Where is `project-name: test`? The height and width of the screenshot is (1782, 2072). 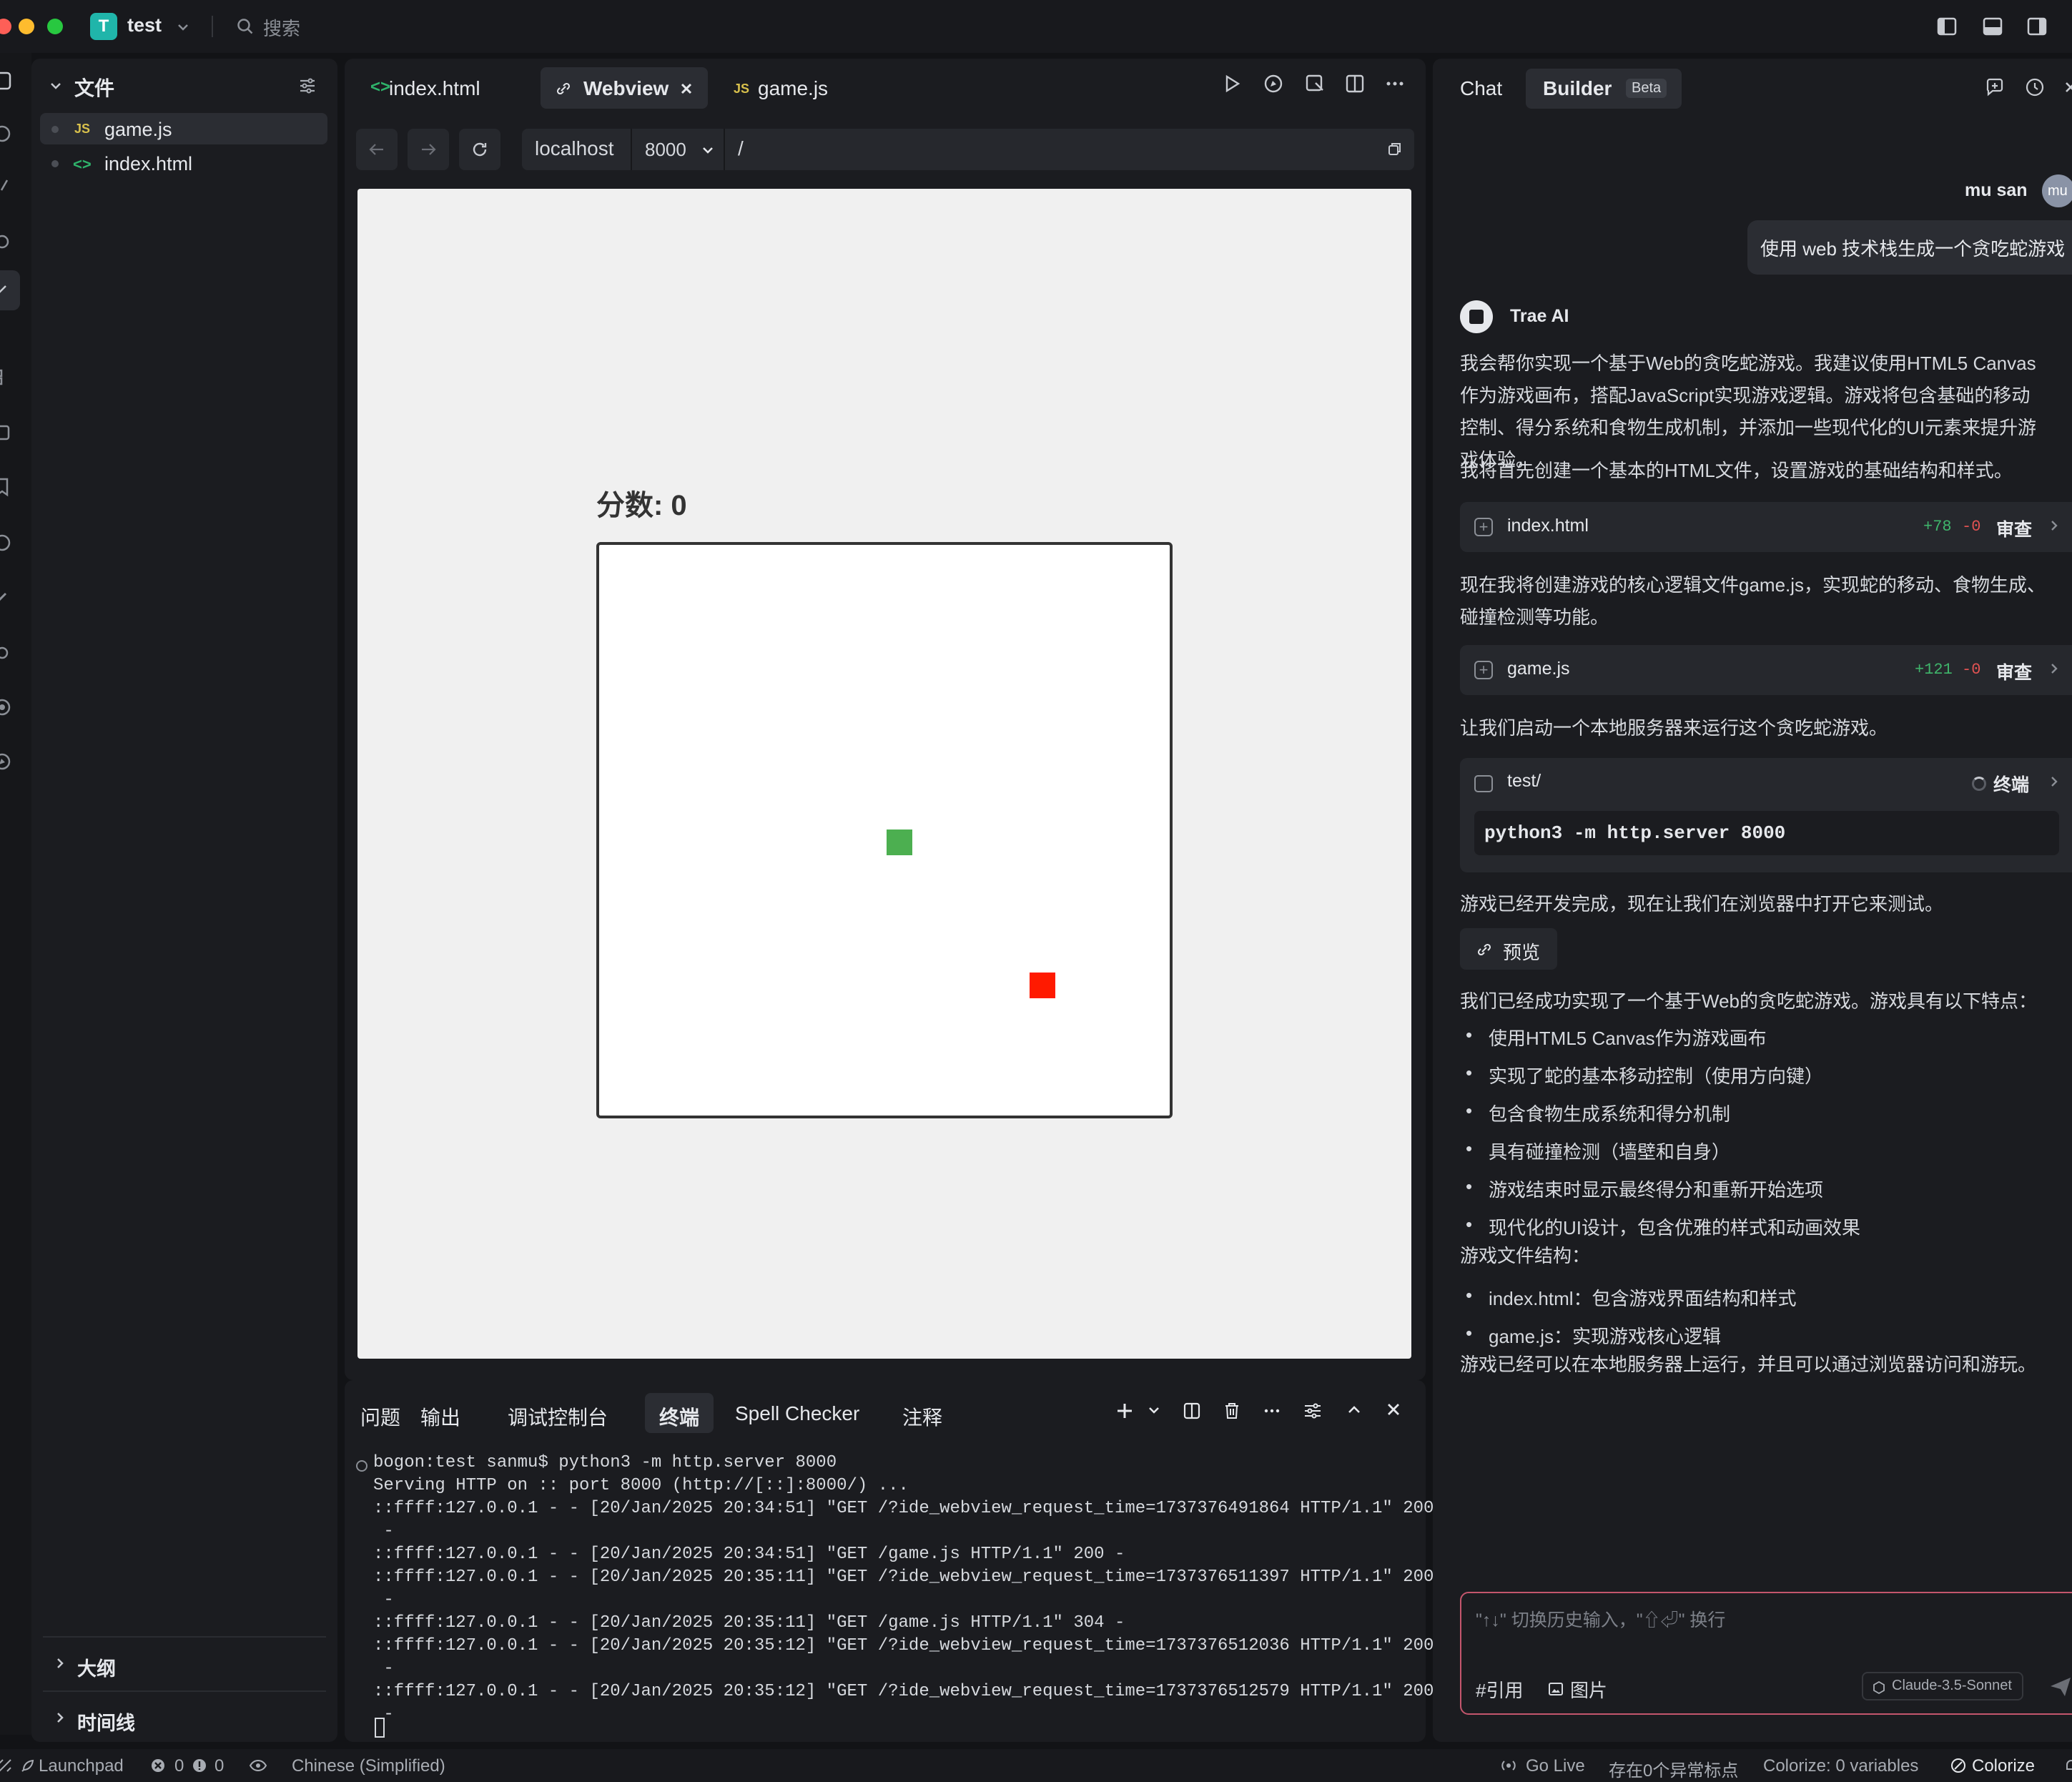
project-name: test is located at coordinates (144, 25).